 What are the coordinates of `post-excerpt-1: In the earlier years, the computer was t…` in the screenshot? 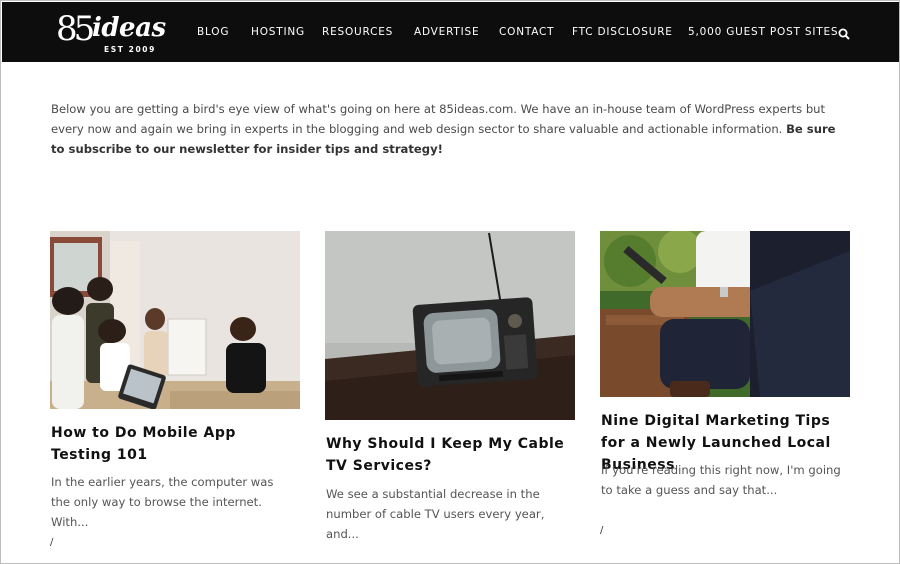 It's located at (162, 502).